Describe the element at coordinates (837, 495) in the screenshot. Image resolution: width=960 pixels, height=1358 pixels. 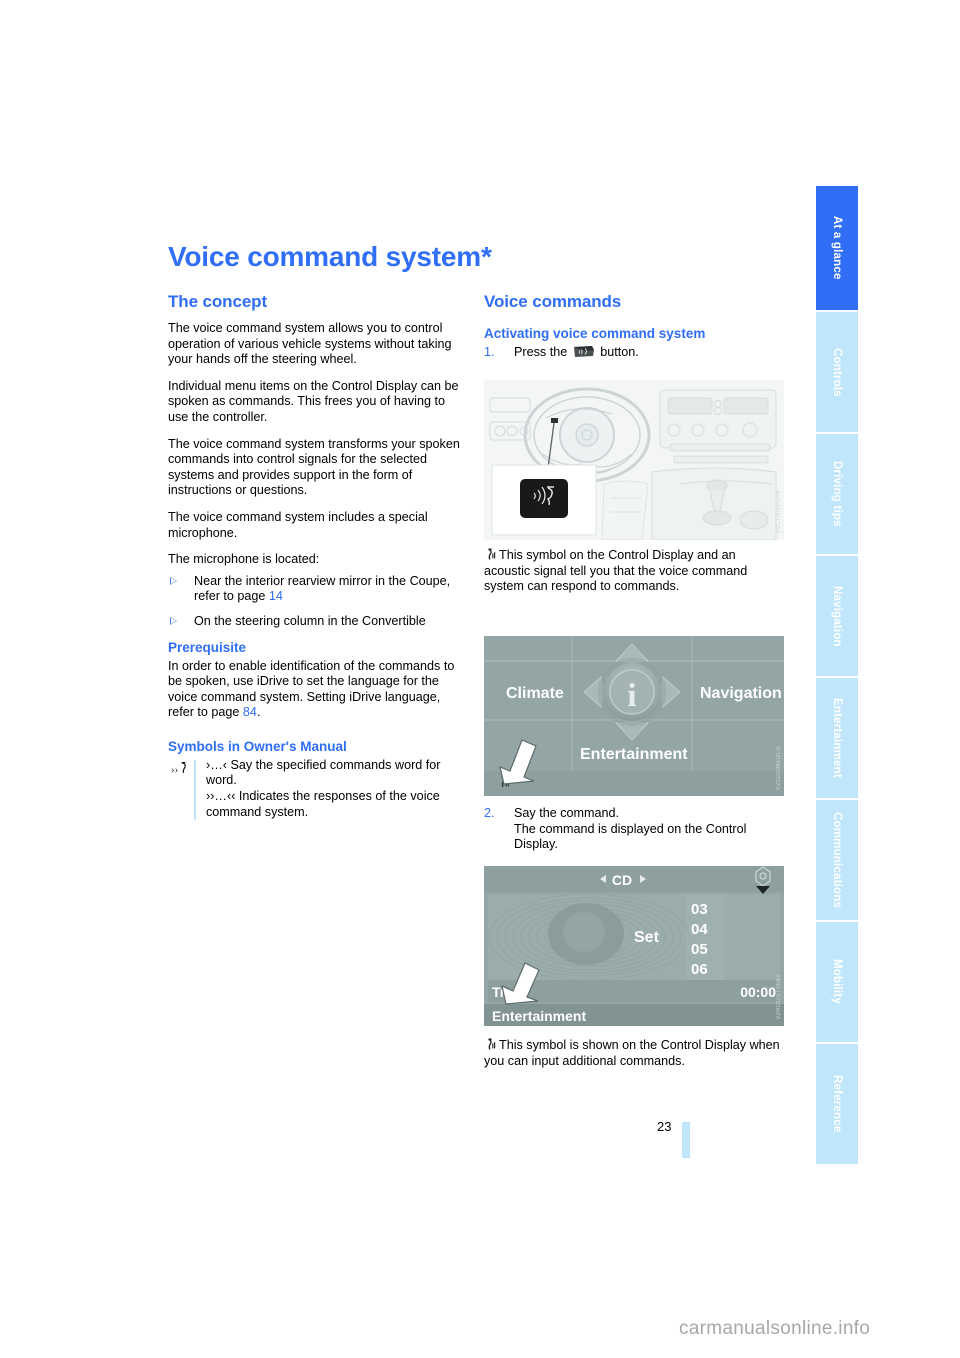
I see `tab-driving-tips: Driving tips` at that location.